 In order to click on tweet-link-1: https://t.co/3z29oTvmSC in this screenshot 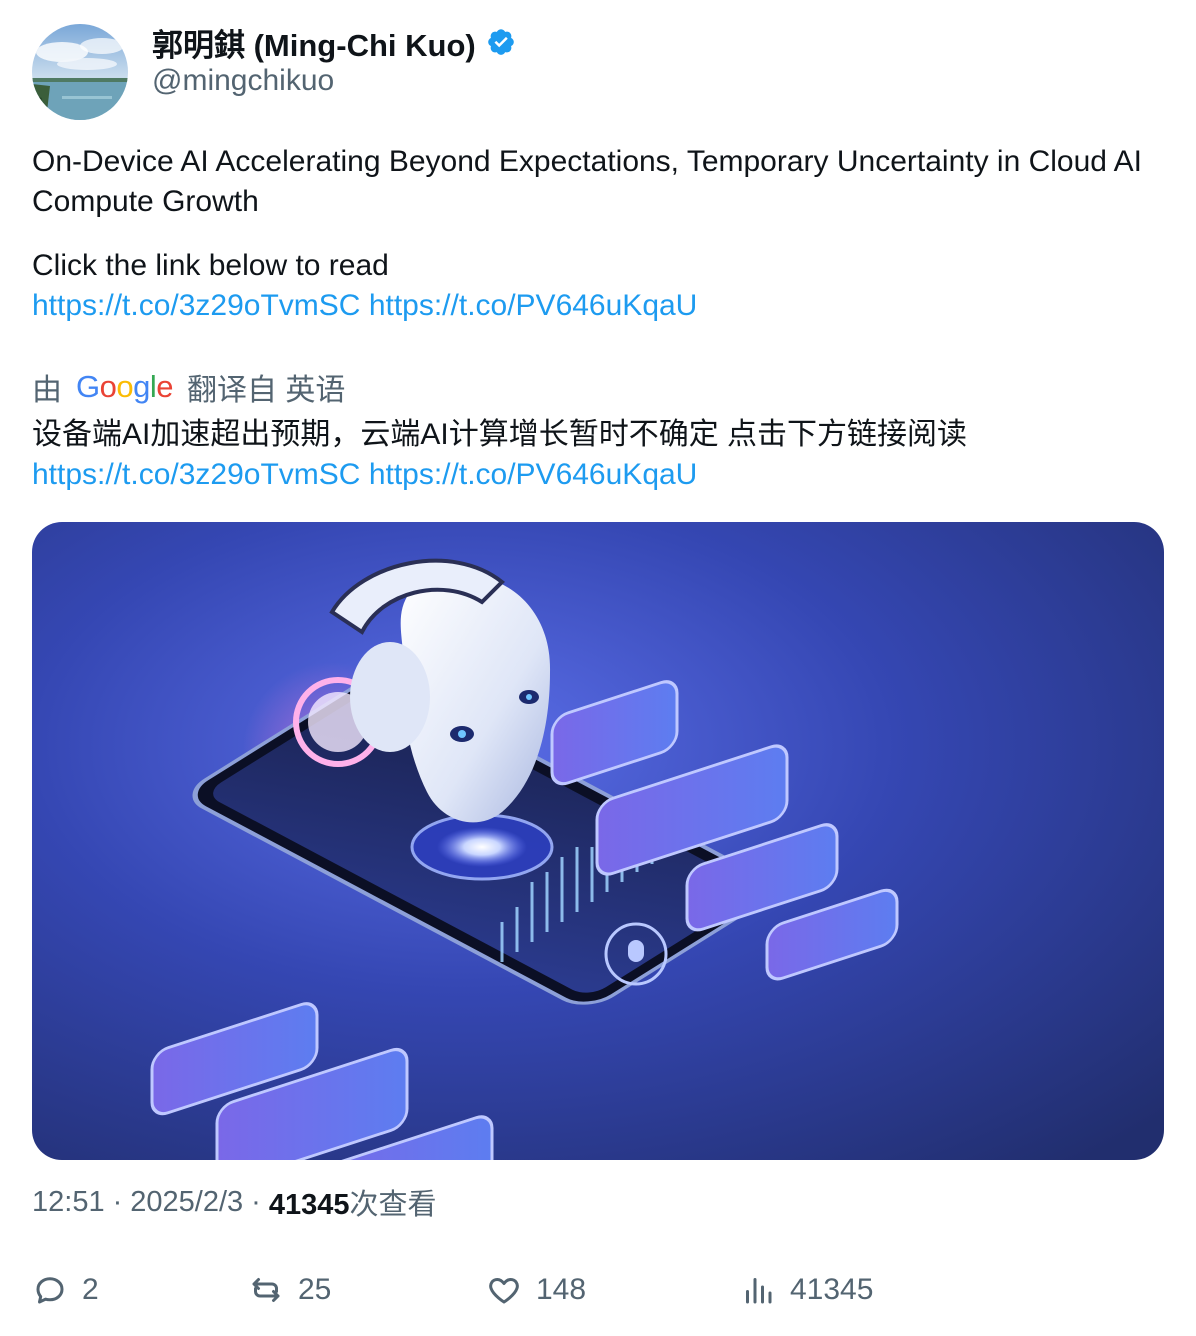, I will do `click(196, 305)`.